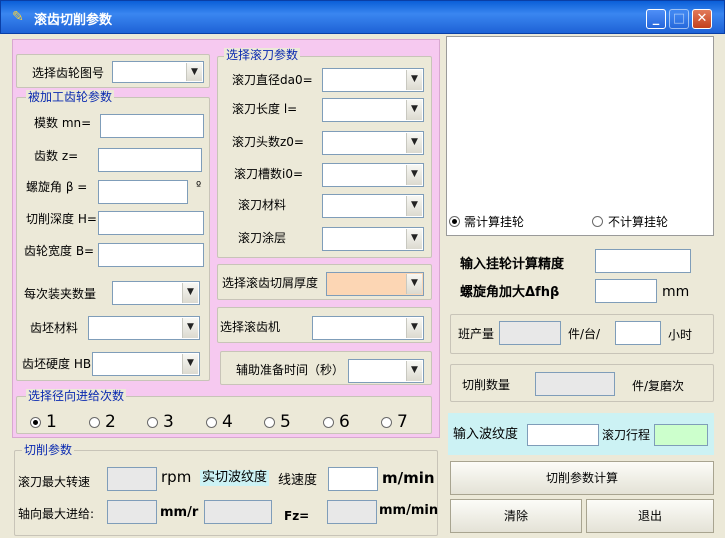  I want to click on chip-label: 选择滚齿切屑厚度, so click(270, 283).